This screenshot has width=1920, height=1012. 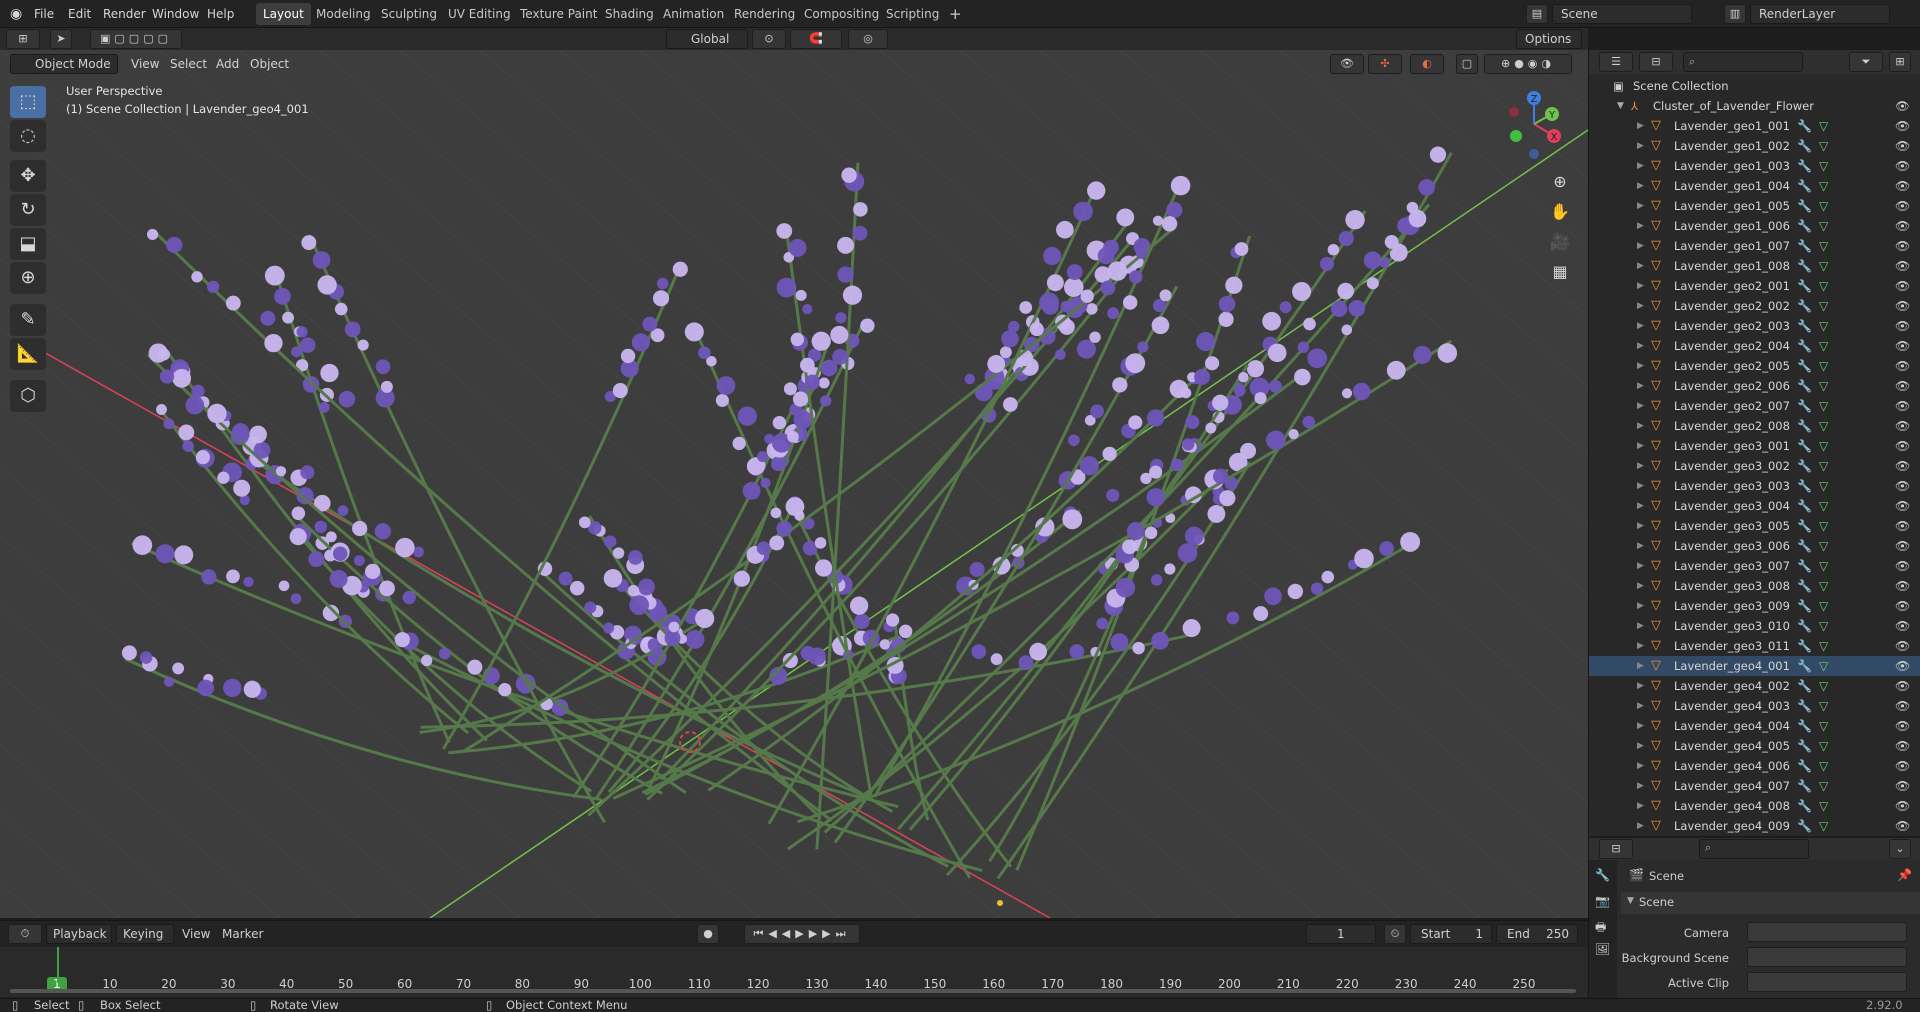 I want to click on tab-texture-paint: Texture Paint, so click(x=558, y=14).